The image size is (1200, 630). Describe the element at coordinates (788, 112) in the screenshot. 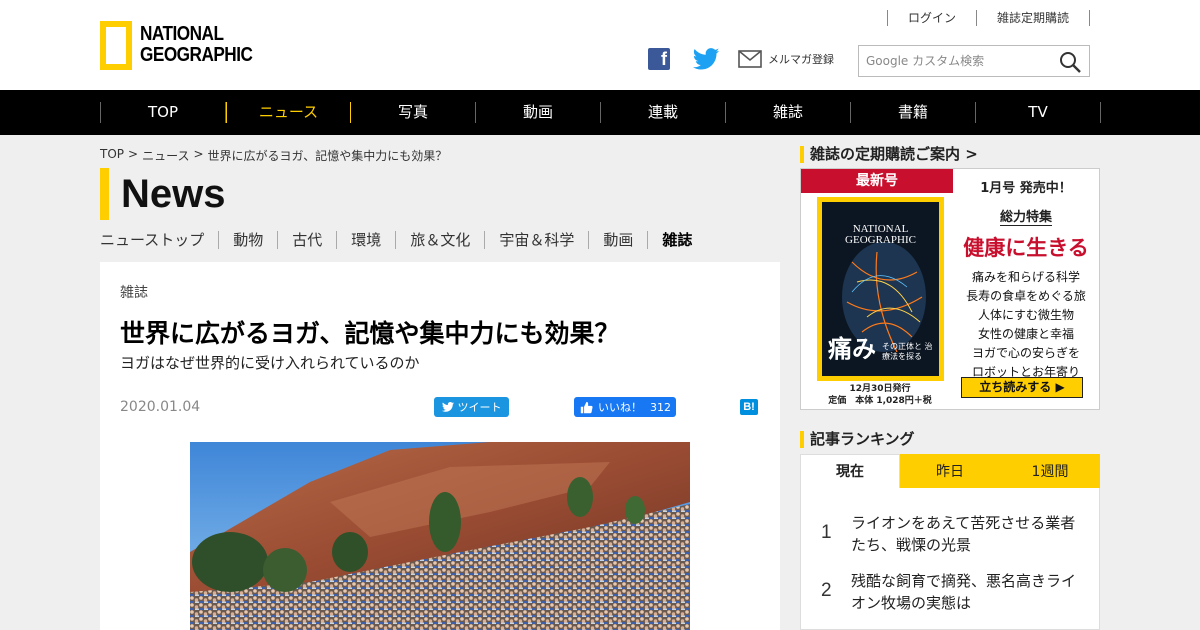

I see `nav-magazine: 雑誌` at that location.